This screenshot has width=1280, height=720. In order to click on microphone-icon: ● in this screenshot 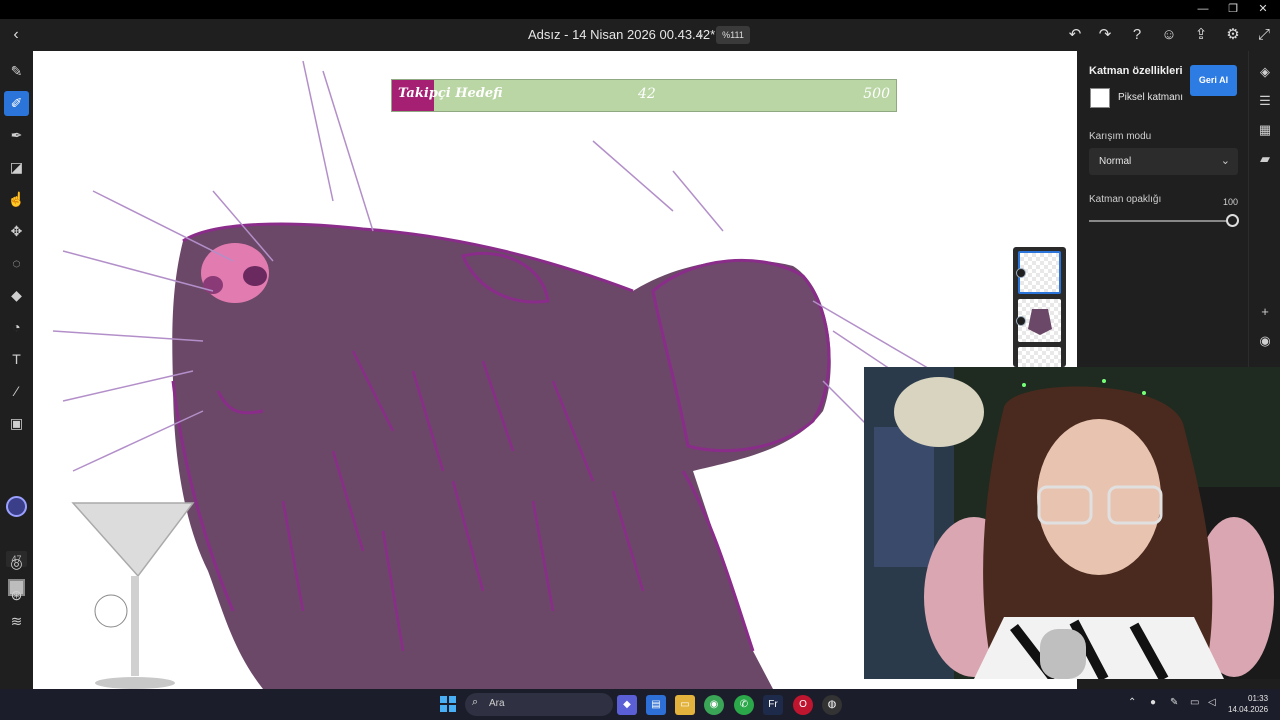, I will do `click(1153, 702)`.